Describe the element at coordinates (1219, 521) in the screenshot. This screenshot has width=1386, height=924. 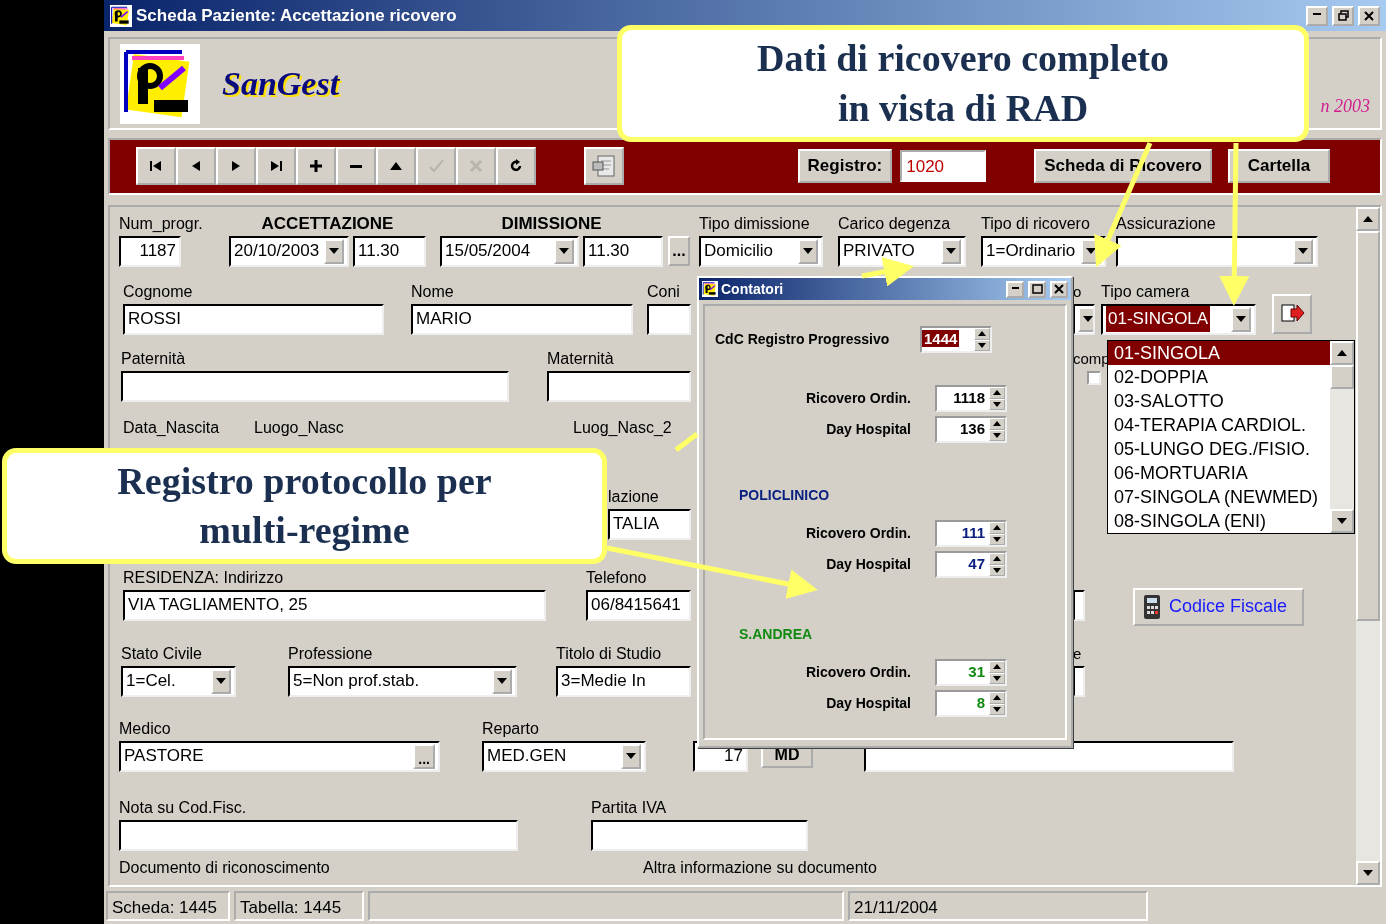
I see `dropdown-option: 08-SINGOLA (ENI)` at that location.